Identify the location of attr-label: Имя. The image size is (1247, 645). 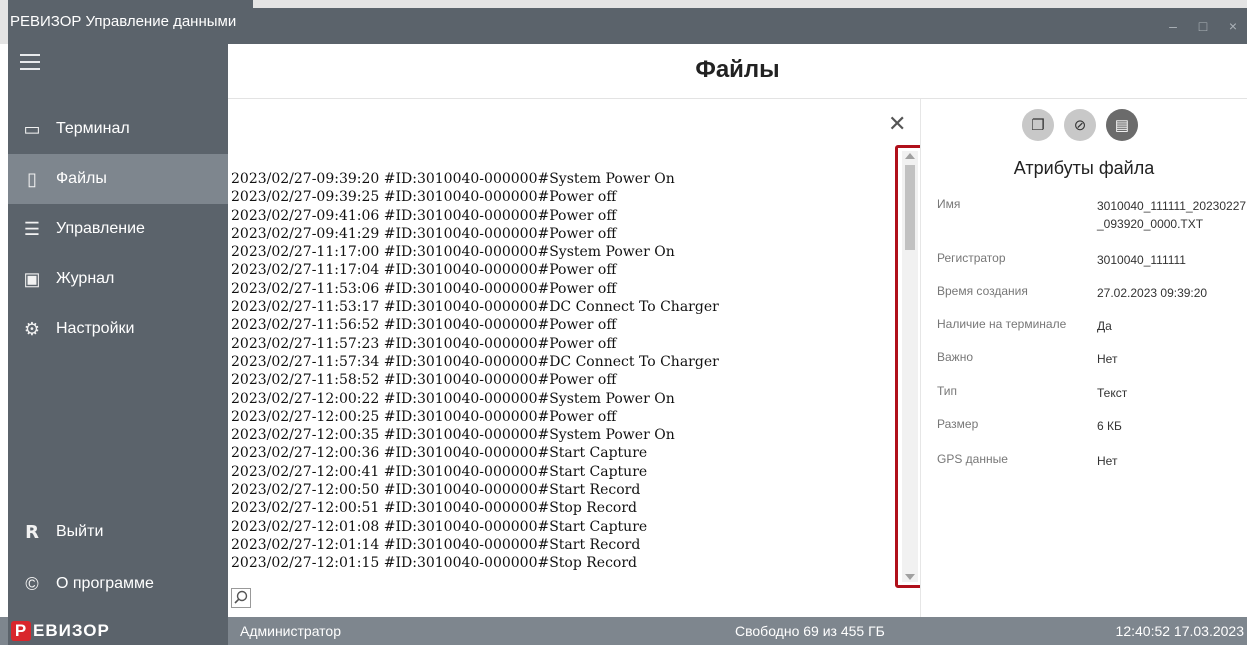
(949, 204).